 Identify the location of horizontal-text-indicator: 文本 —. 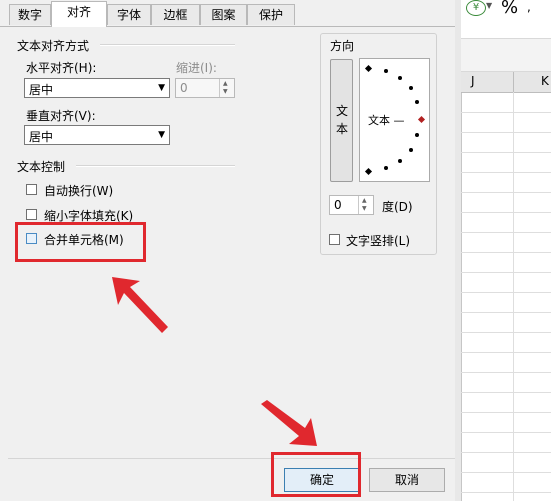
(386, 120).